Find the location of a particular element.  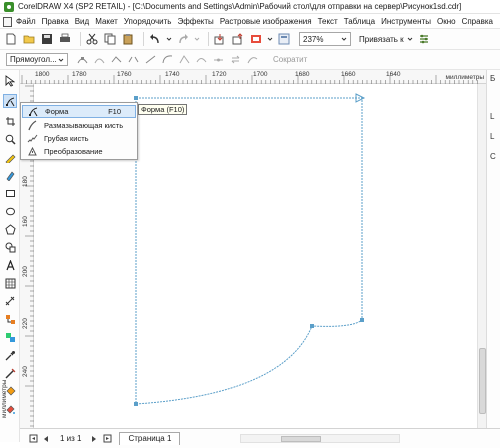

flyout-item-shortcut: F10 is located at coordinates (114, 111).